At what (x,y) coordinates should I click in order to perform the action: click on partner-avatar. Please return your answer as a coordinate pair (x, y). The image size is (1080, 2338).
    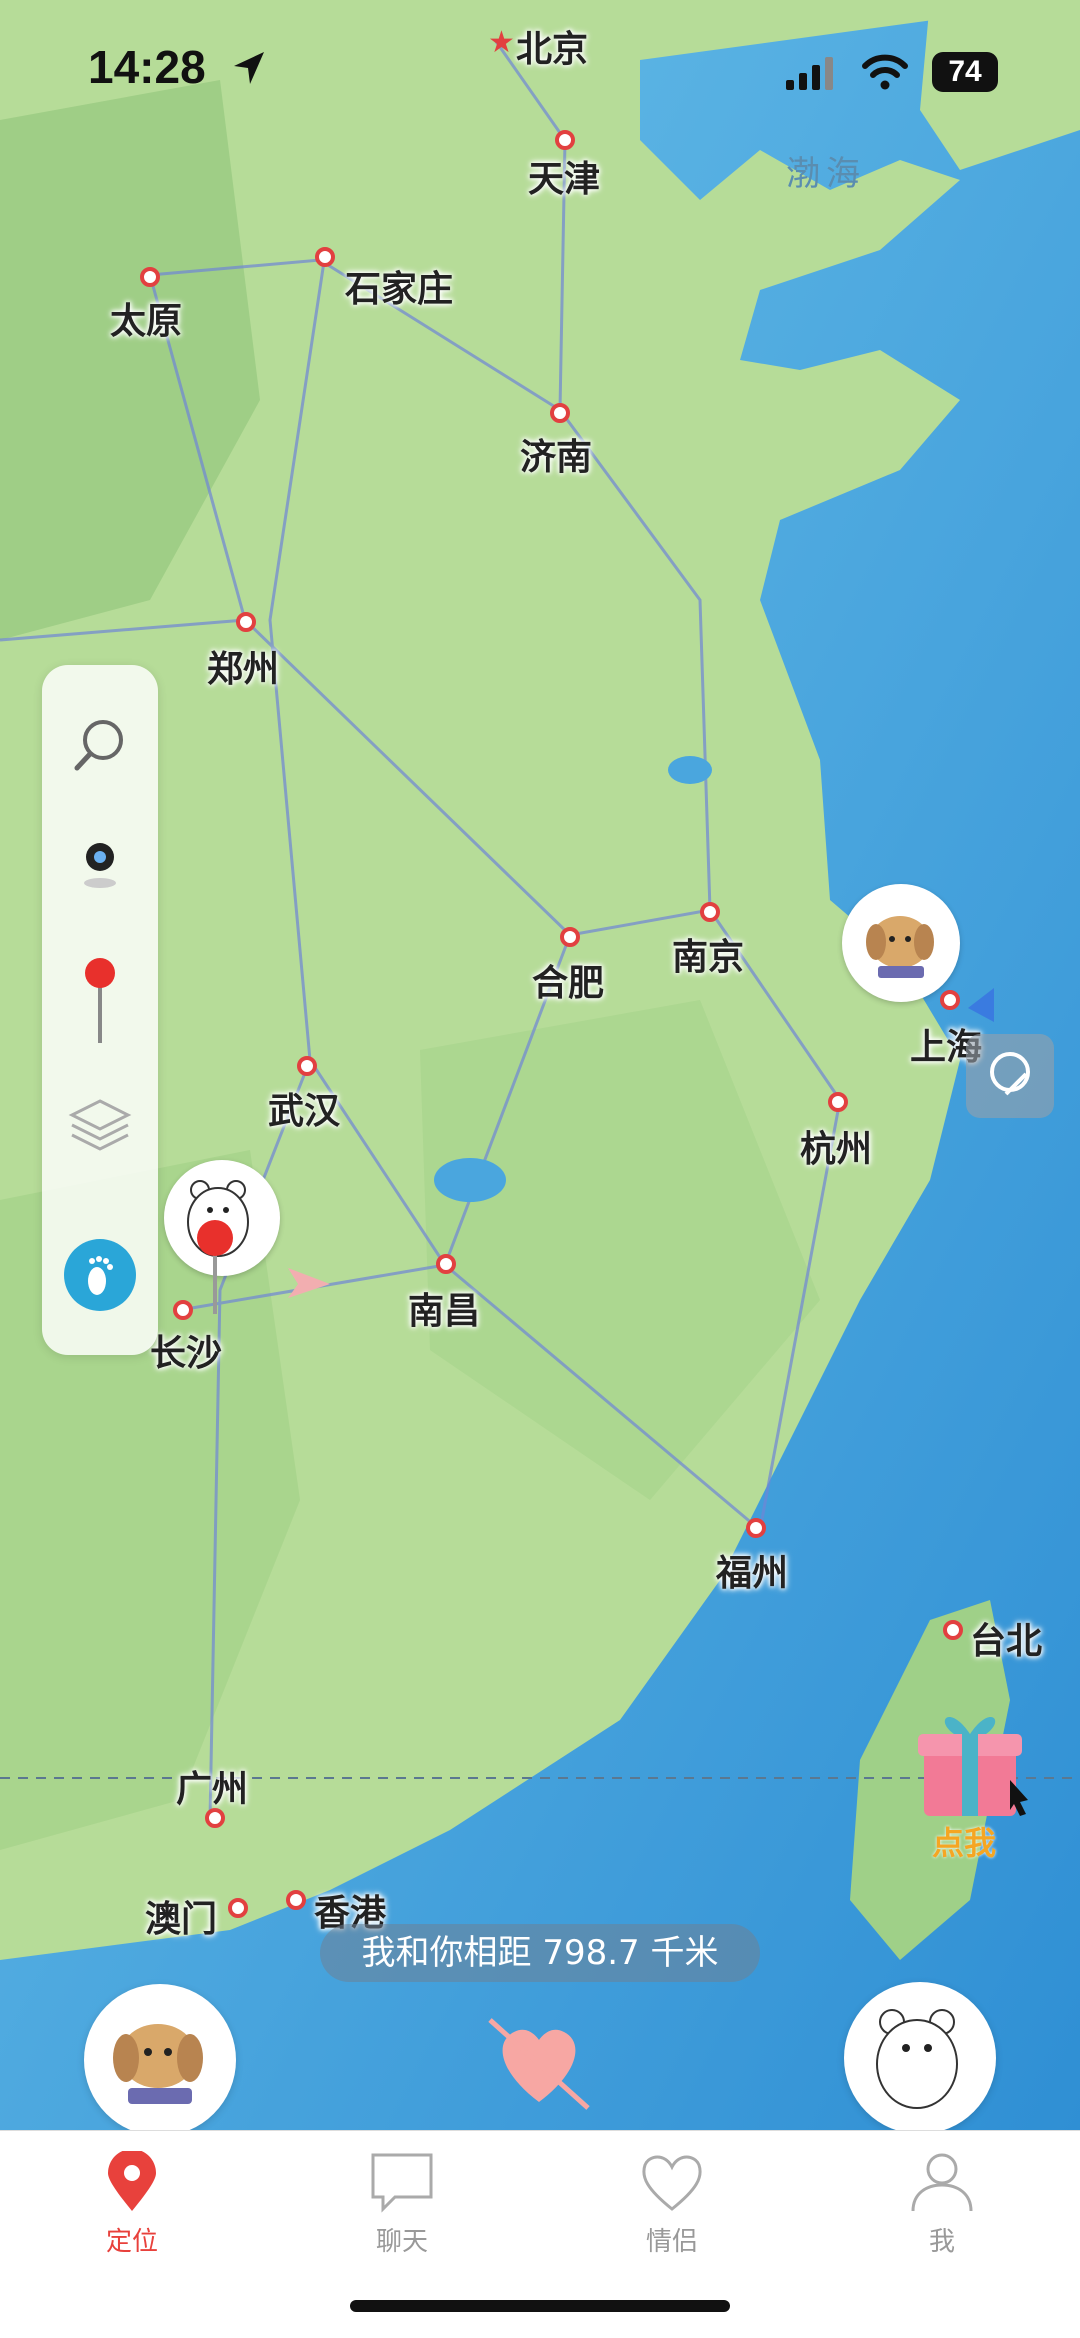
    Looking at the image, I should click on (160, 2060).